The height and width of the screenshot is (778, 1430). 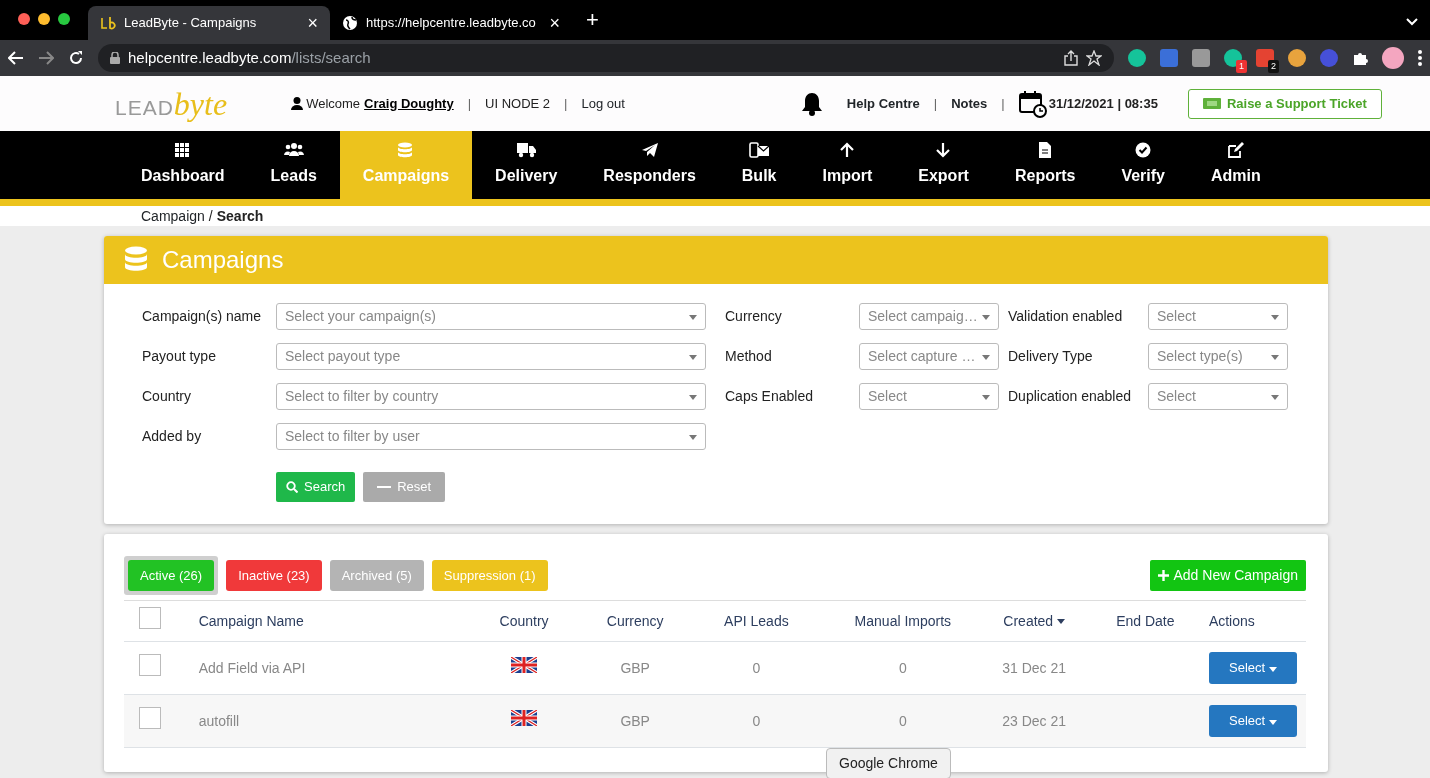 I want to click on column-header: Country, so click(x=524, y=620).